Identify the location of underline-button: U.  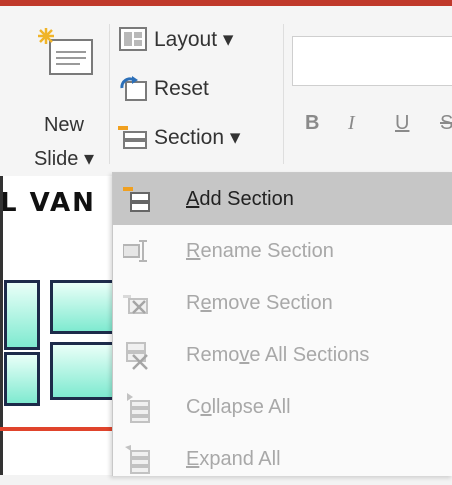
(402, 123).